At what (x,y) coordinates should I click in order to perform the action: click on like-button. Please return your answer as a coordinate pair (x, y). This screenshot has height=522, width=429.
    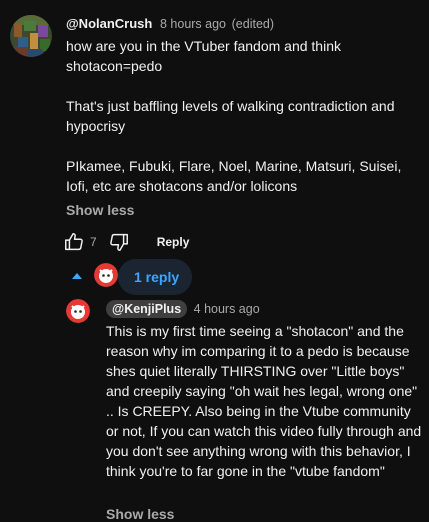
    Looking at the image, I should click on (74, 242).